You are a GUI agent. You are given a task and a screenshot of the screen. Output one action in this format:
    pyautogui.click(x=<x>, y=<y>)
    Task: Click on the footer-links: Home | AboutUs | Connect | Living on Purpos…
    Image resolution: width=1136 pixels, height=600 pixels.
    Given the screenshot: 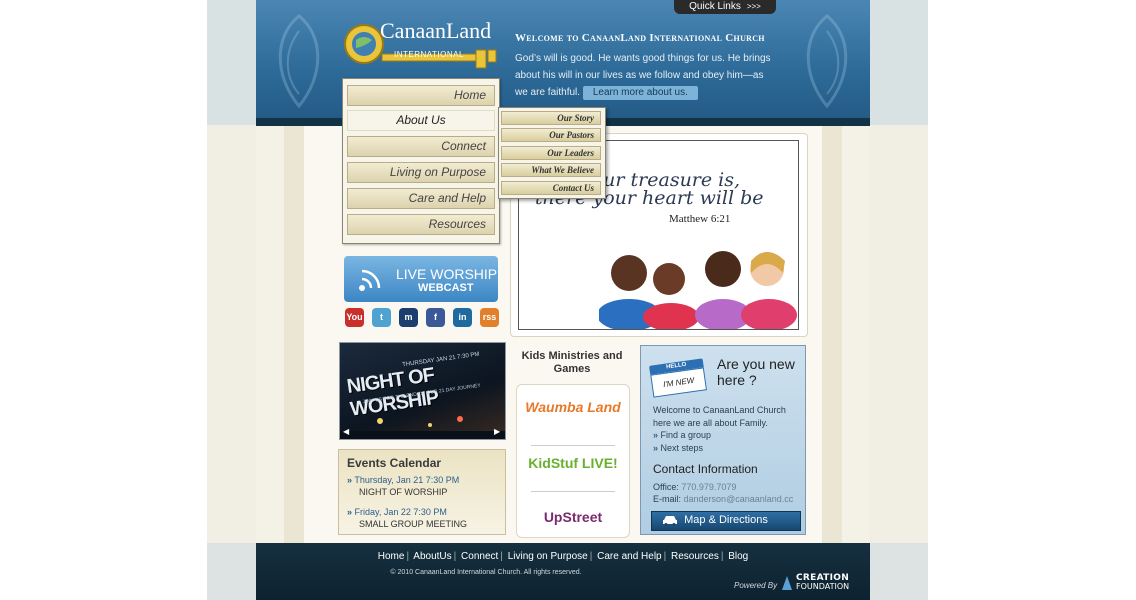 What is the action you would take?
    pyautogui.click(x=563, y=556)
    